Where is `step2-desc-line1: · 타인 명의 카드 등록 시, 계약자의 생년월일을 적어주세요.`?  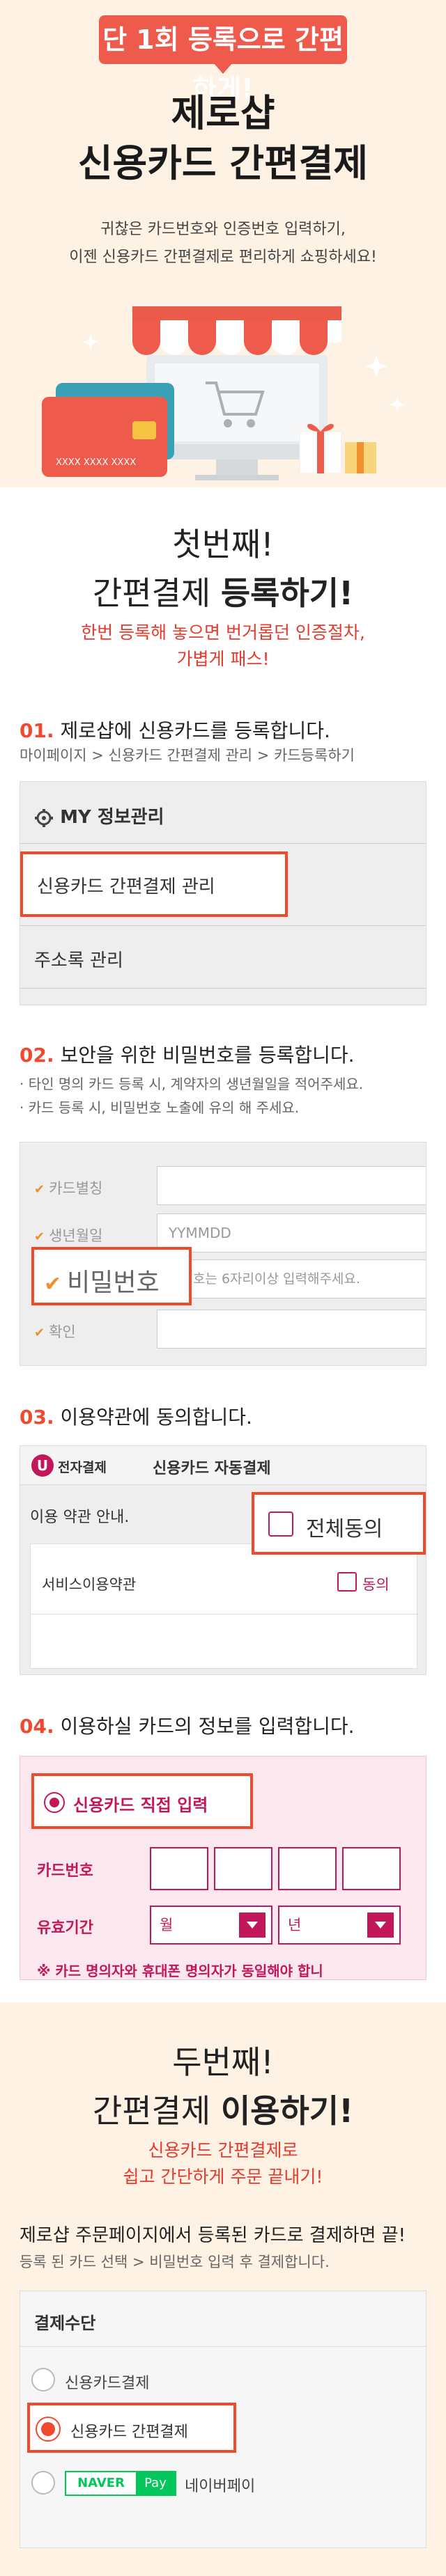 step2-desc-line1: · 타인 명의 카드 등록 시, 계약자의 생년월일을 적어주세요. is located at coordinates (192, 1084).